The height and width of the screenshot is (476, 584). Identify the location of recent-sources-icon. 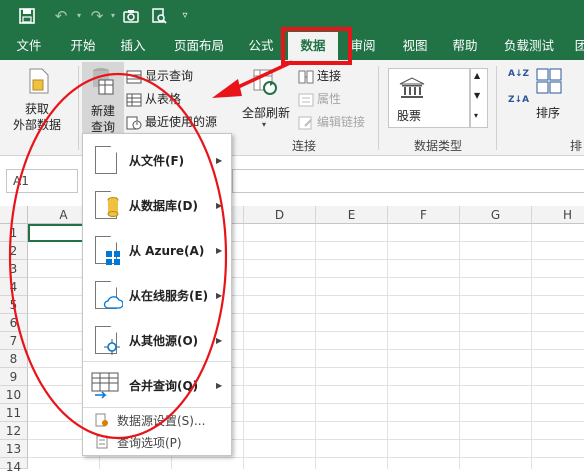
(134, 122).